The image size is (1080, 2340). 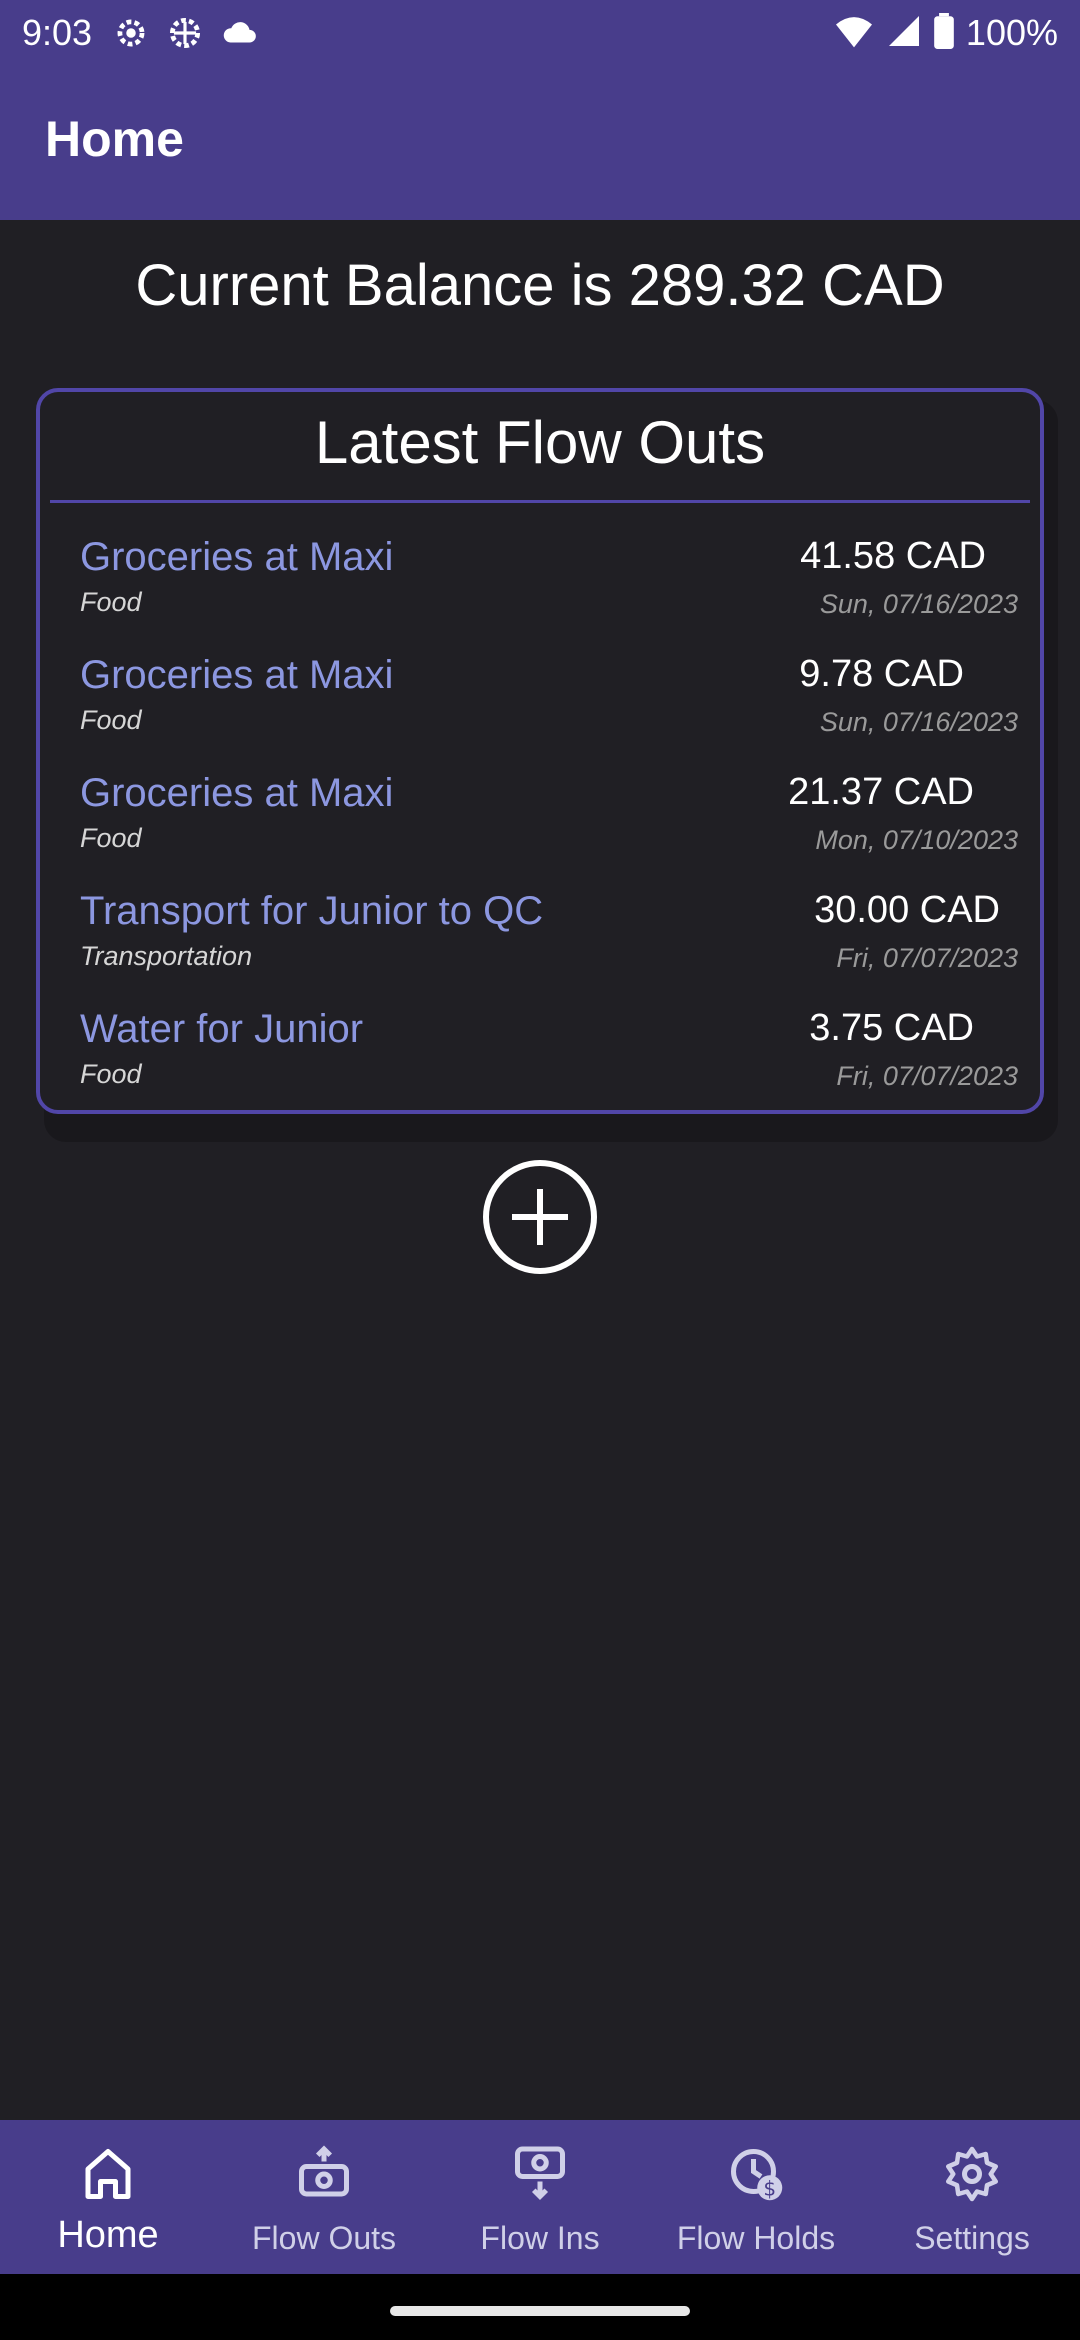 I want to click on clock-dollar-icon: $, so click(x=756, y=2176).